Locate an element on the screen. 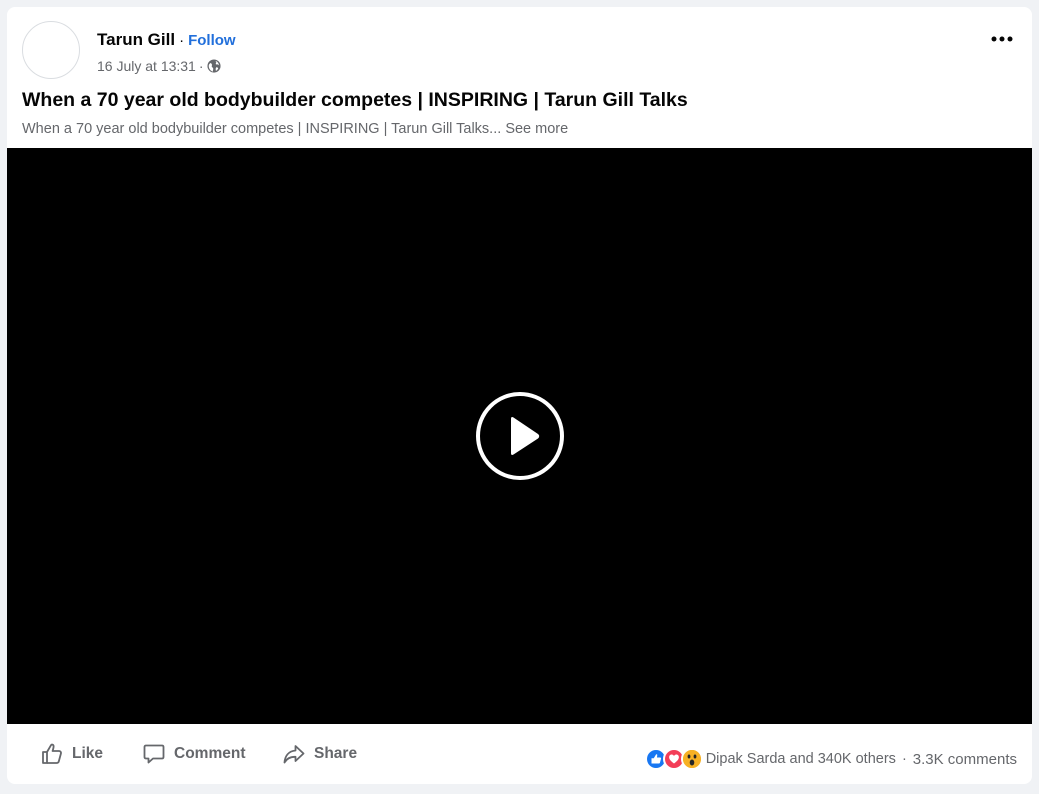 The width and height of the screenshot is (1039, 794). comment-icon is located at coordinates (154, 754).